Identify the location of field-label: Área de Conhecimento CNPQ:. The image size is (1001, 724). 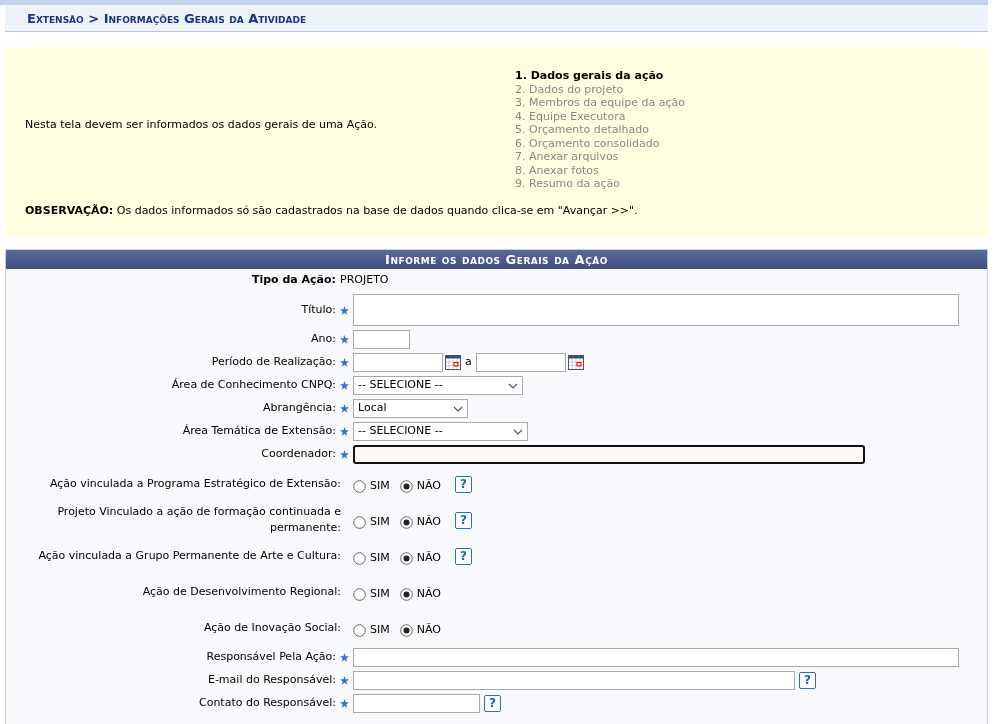
(253, 385).